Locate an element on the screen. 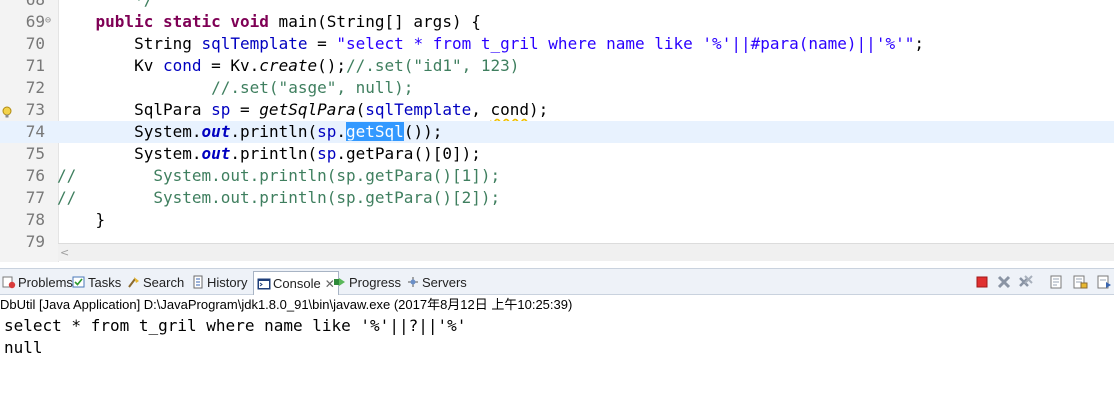  warning-lightbulb-icon is located at coordinates (7, 110).